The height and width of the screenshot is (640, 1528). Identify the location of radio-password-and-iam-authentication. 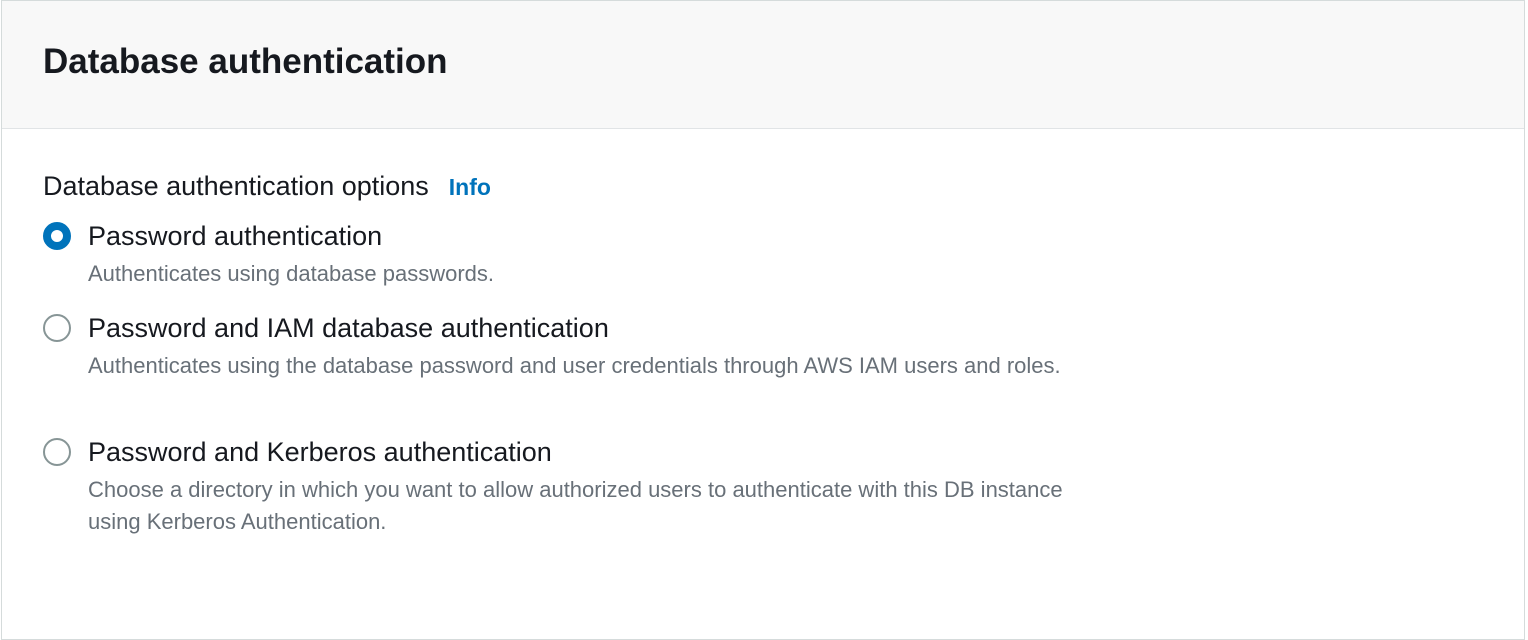
(57, 328).